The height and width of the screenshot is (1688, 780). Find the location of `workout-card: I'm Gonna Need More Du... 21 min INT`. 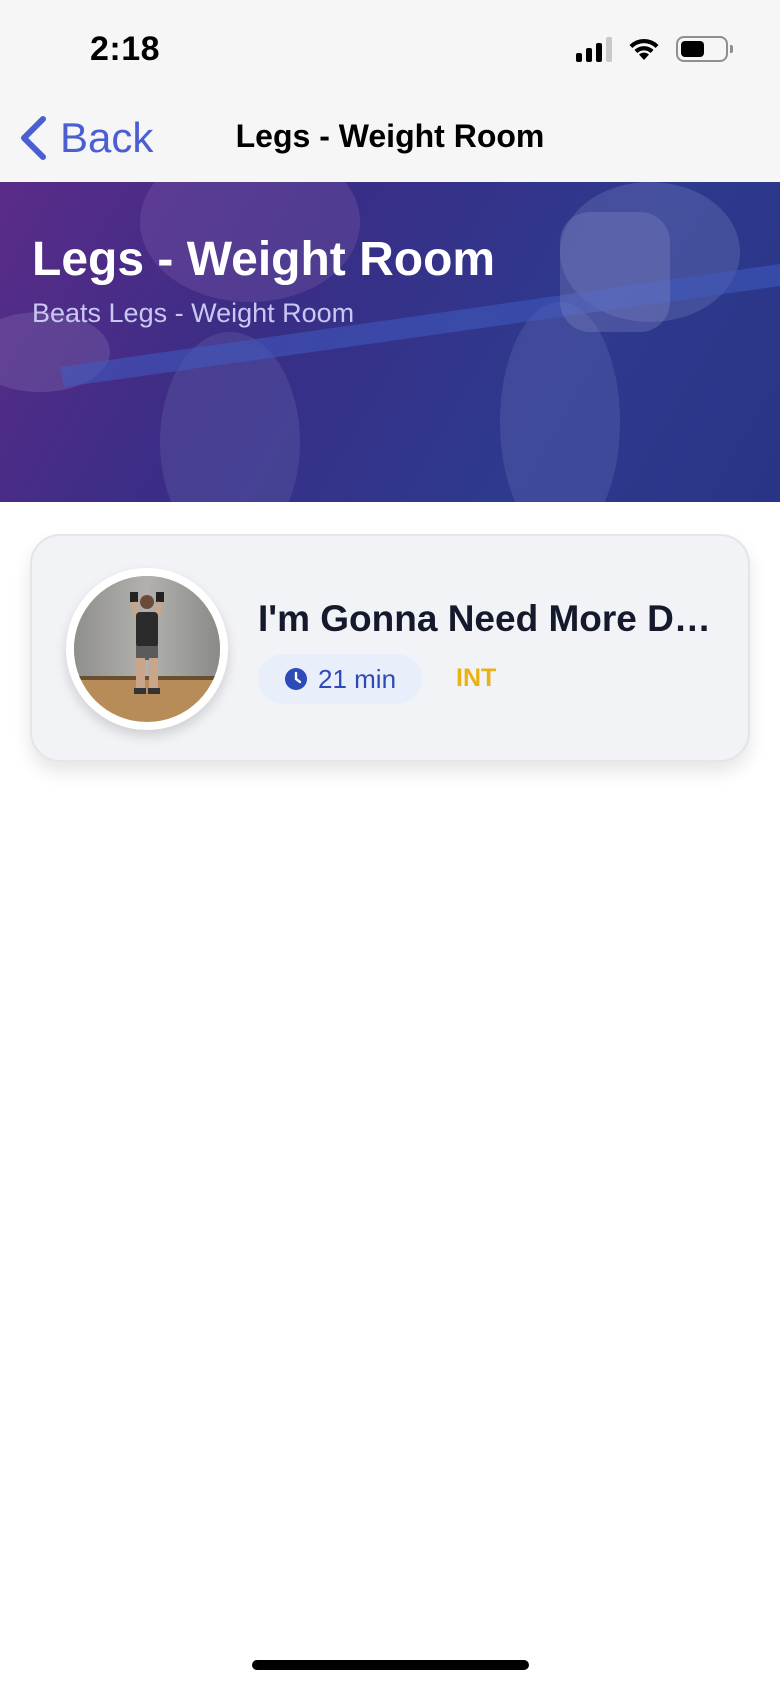

workout-card: I'm Gonna Need More Du... 21 min INT is located at coordinates (390, 648).